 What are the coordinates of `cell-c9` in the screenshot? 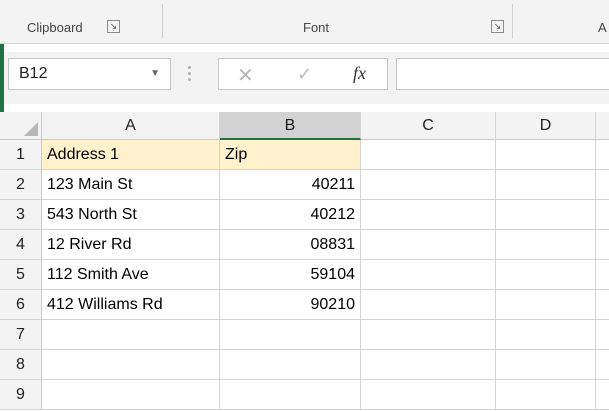 It's located at (428, 395).